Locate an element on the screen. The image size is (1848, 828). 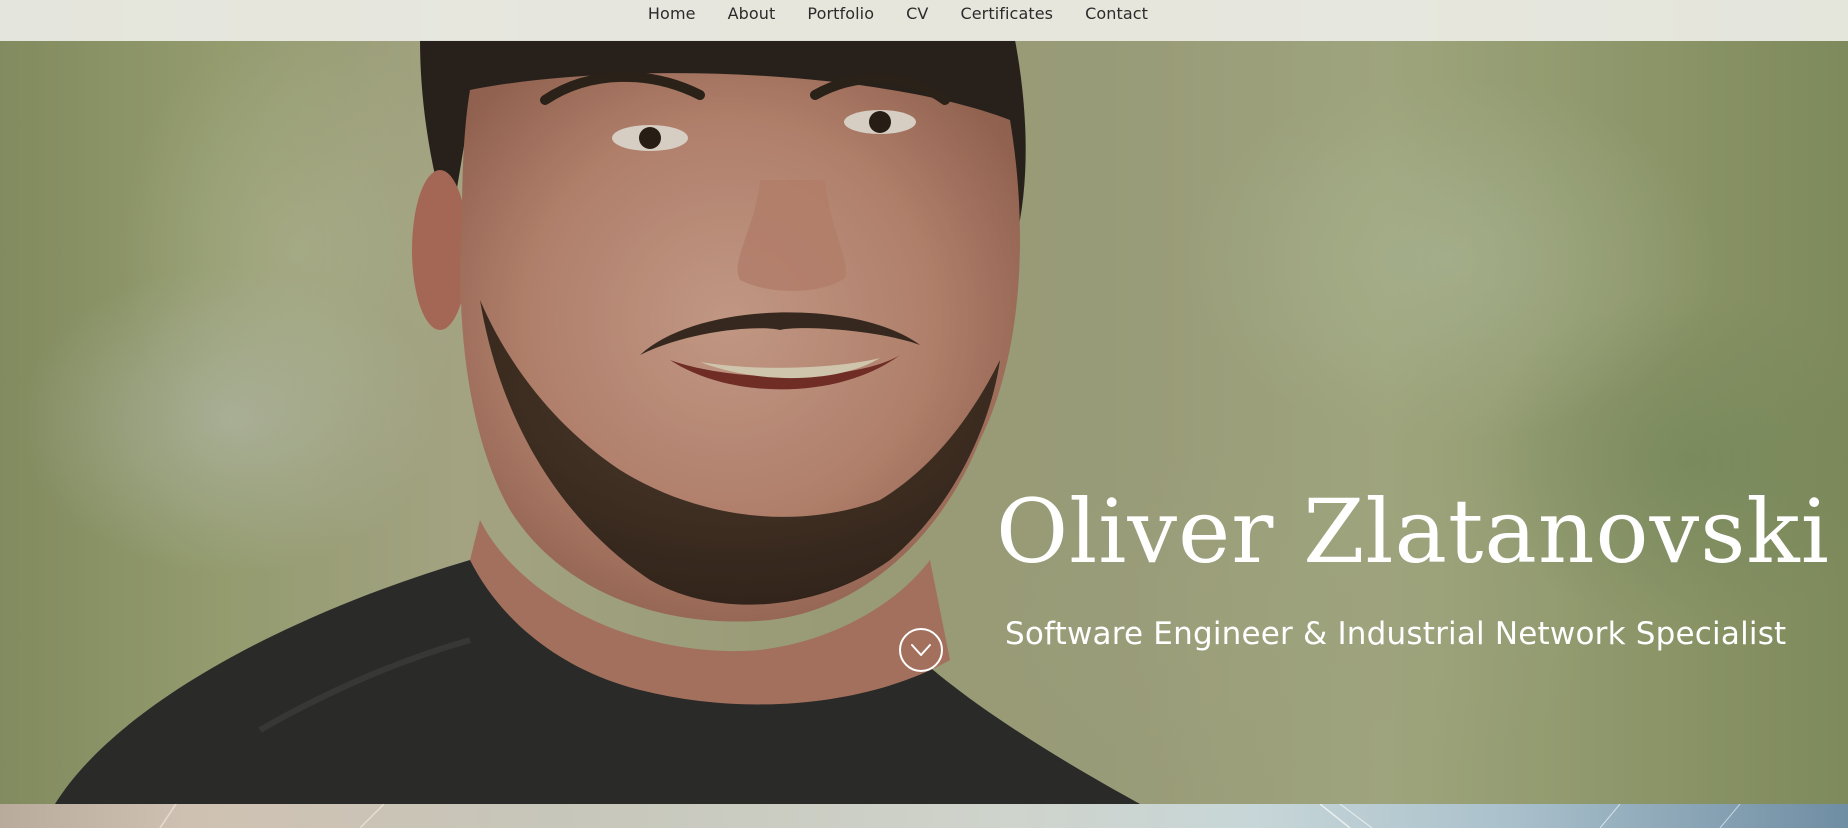
nav-item-home: Home is located at coordinates (672, 13).